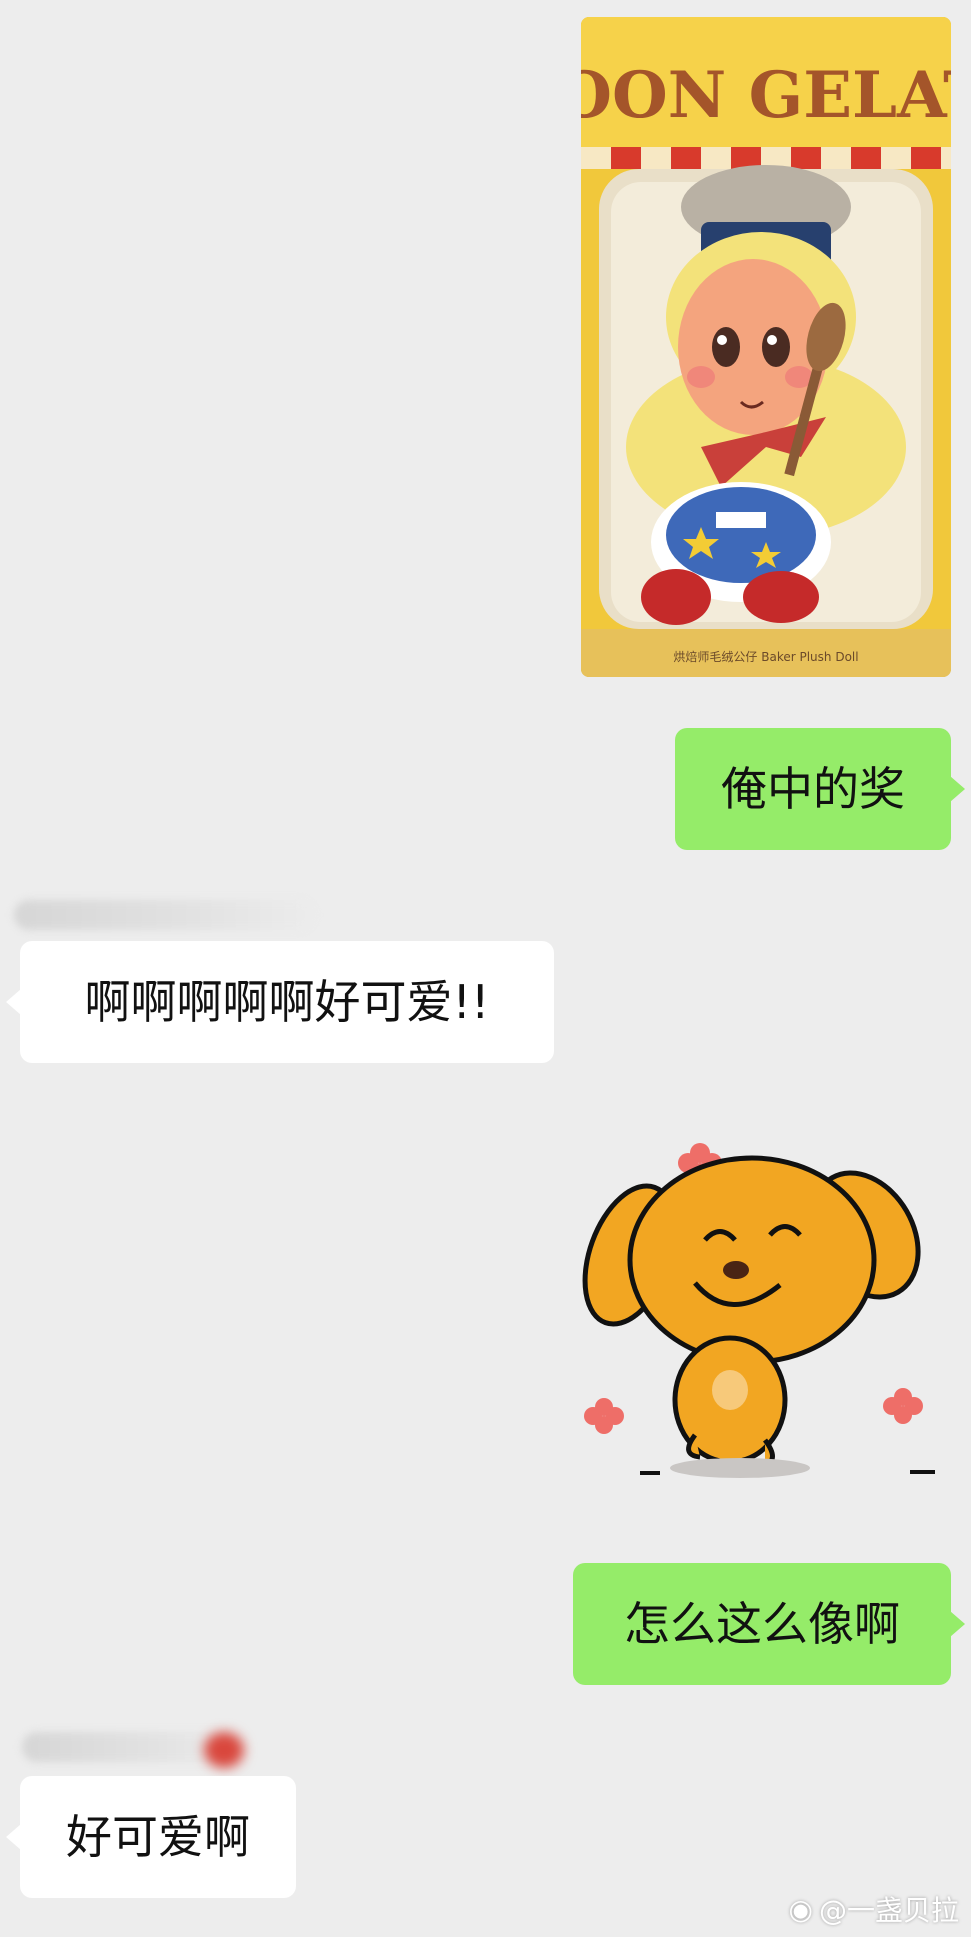  What do you see at coordinates (164, 915) in the screenshot?
I see `sender-name-blurred` at bounding box center [164, 915].